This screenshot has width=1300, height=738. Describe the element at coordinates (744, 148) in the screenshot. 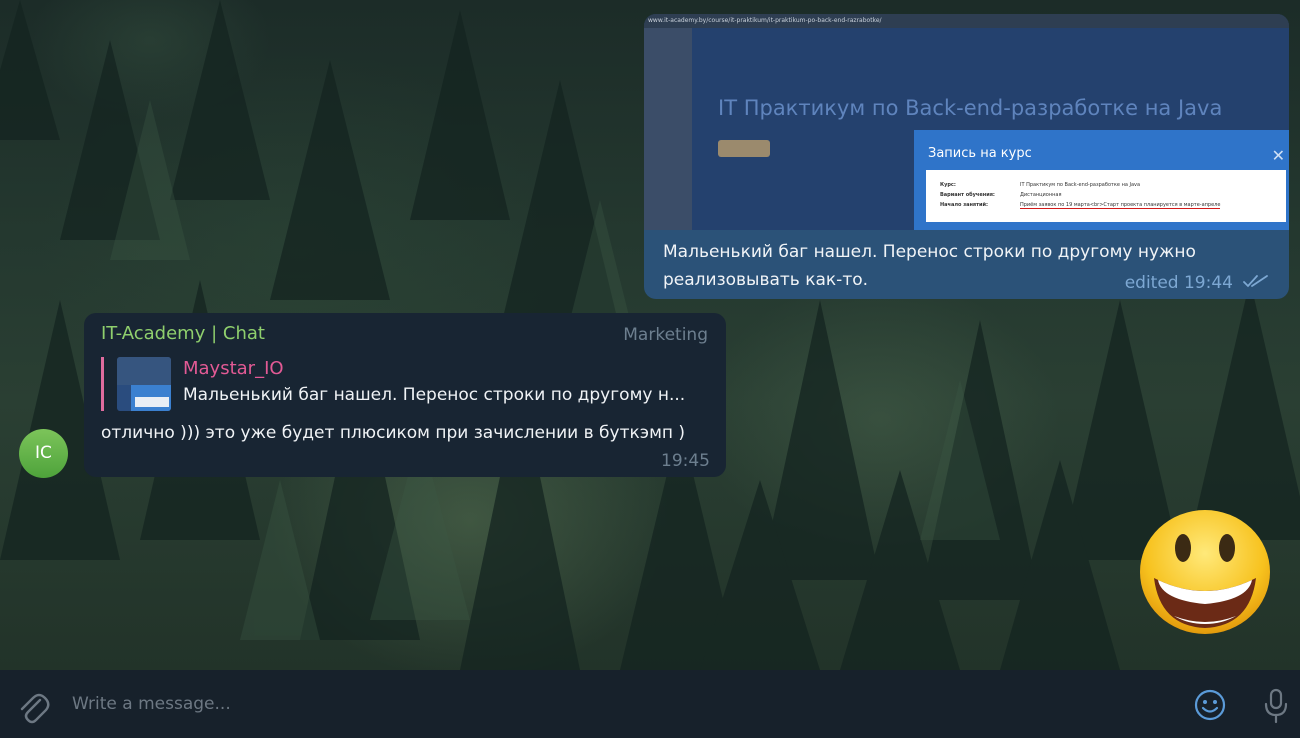

I see `screenshot-button` at that location.